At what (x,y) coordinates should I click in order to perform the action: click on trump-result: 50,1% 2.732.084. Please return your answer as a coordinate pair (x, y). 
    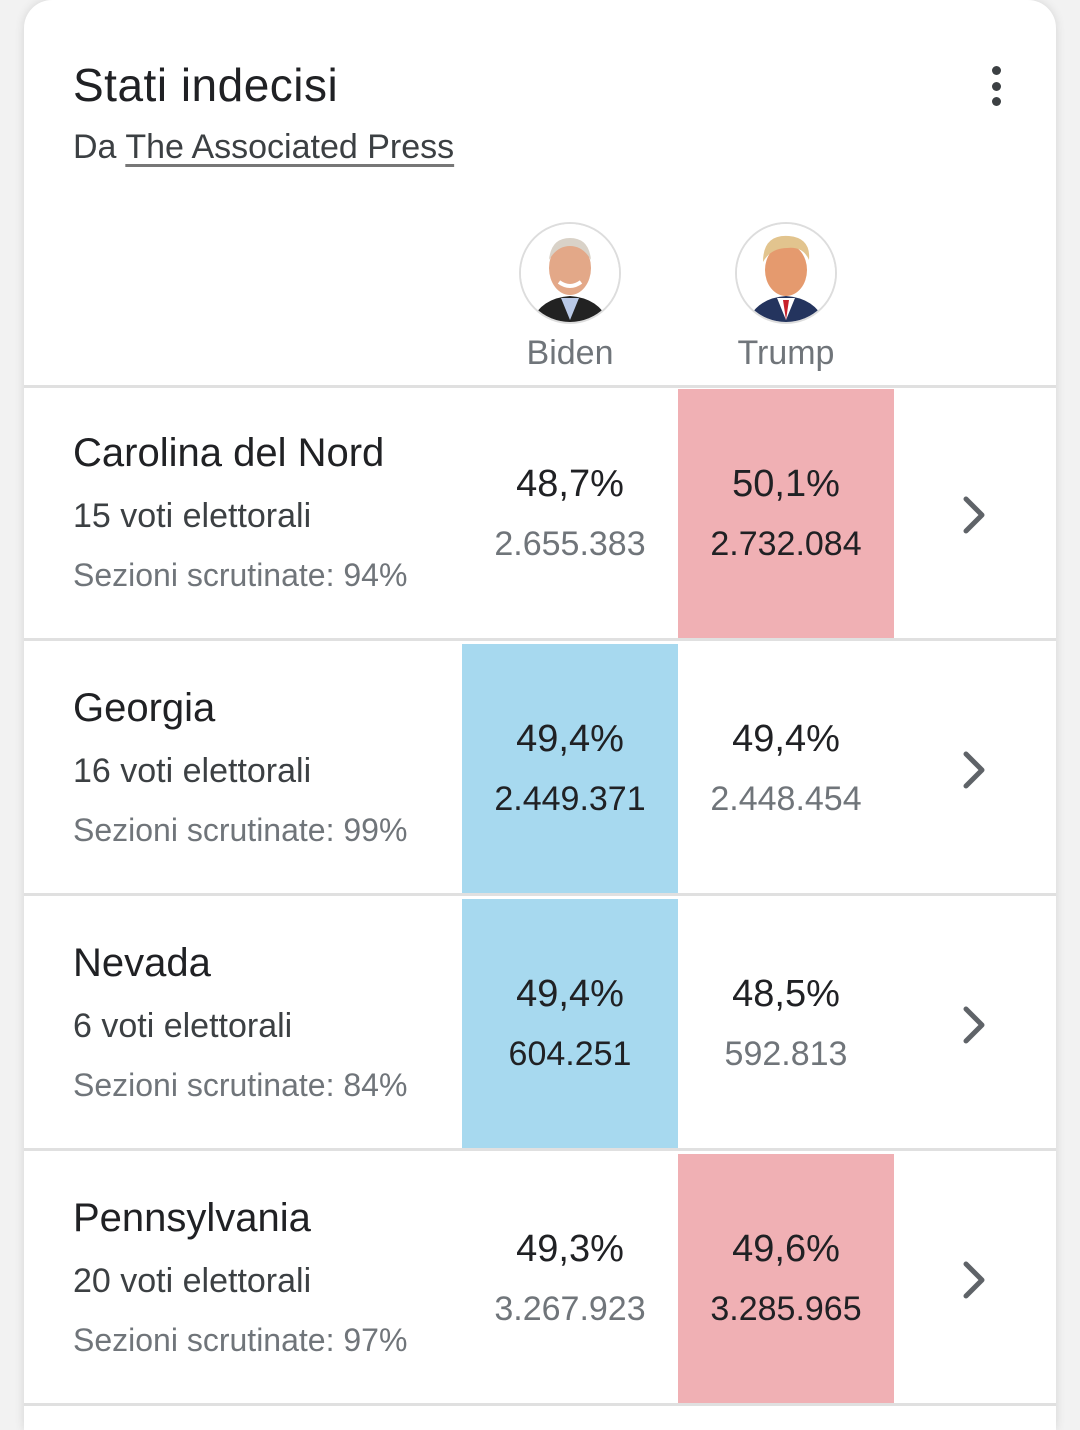
    Looking at the image, I should click on (786, 515).